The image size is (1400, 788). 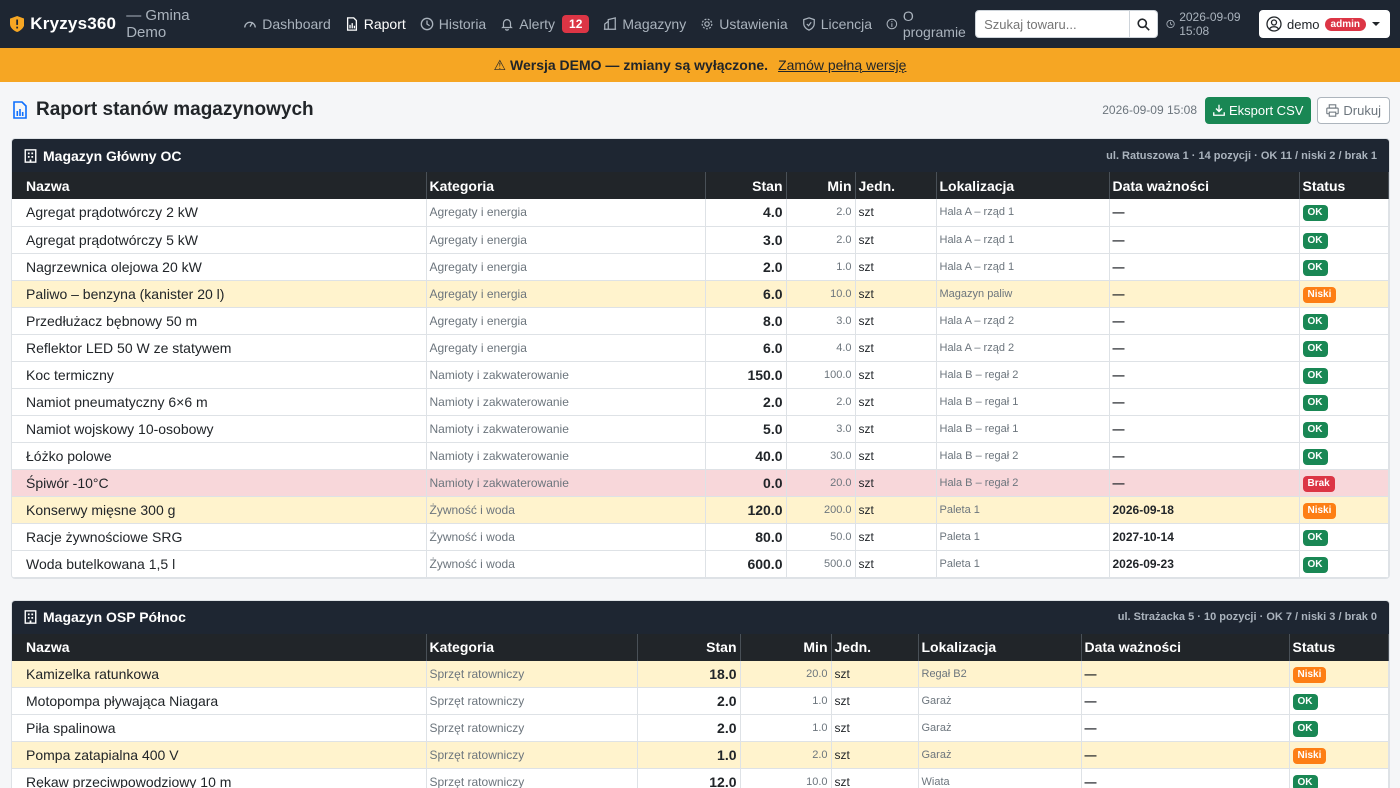 What do you see at coordinates (1318, 483) in the screenshot?
I see `status-badge: Brak` at bounding box center [1318, 483].